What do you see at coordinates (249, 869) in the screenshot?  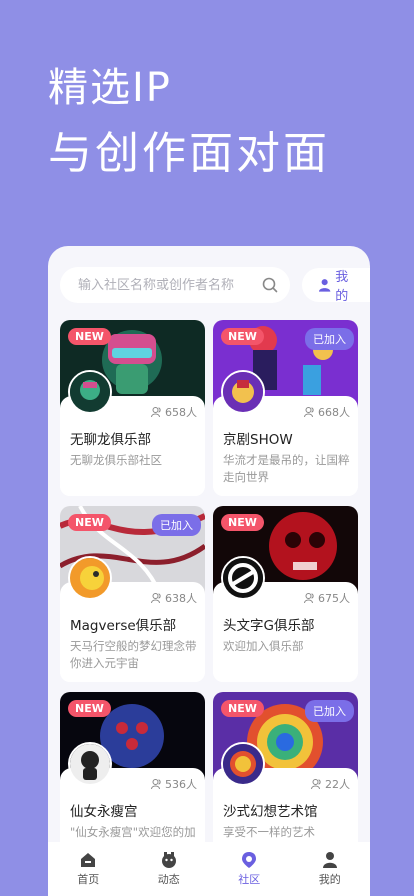 I see `tab-community: 社区` at bounding box center [249, 869].